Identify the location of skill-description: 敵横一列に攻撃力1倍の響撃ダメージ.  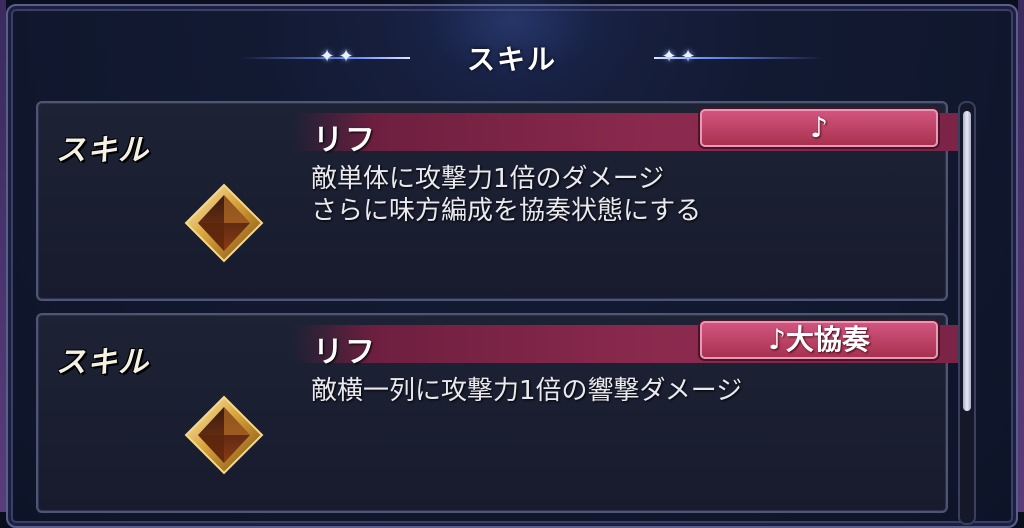
(526, 391).